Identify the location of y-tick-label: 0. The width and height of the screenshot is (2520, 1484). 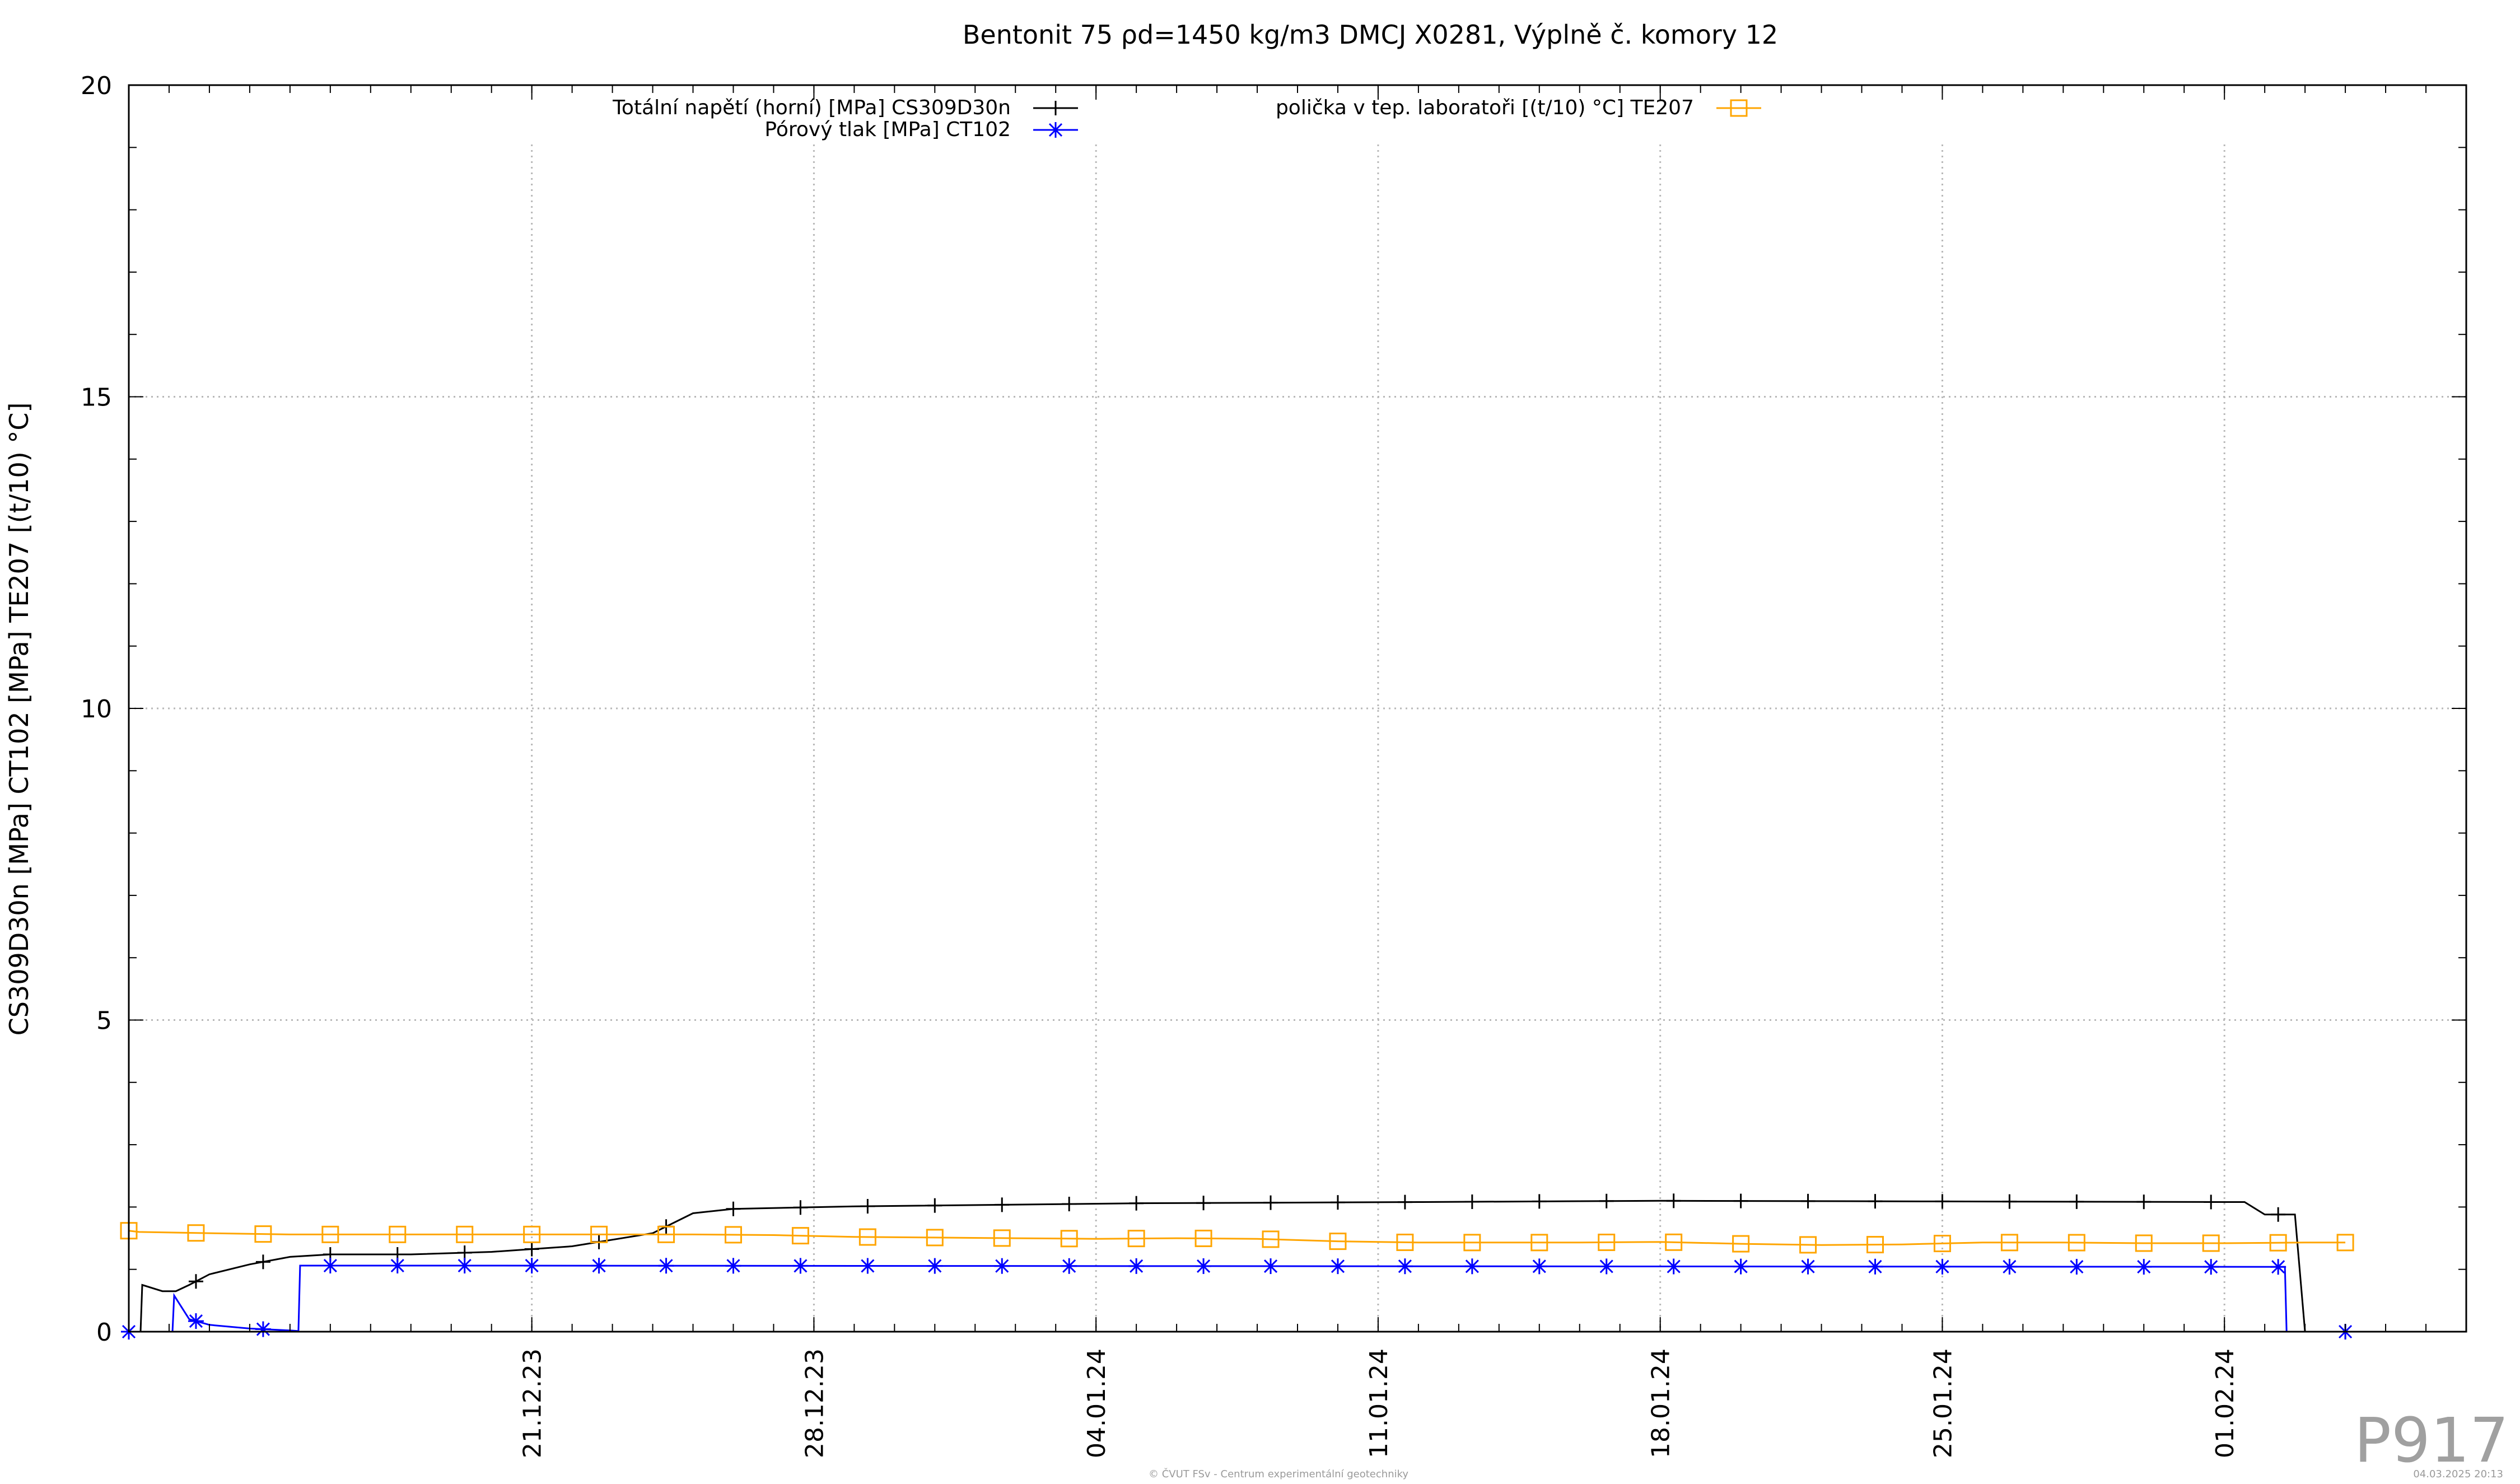
(104, 1333).